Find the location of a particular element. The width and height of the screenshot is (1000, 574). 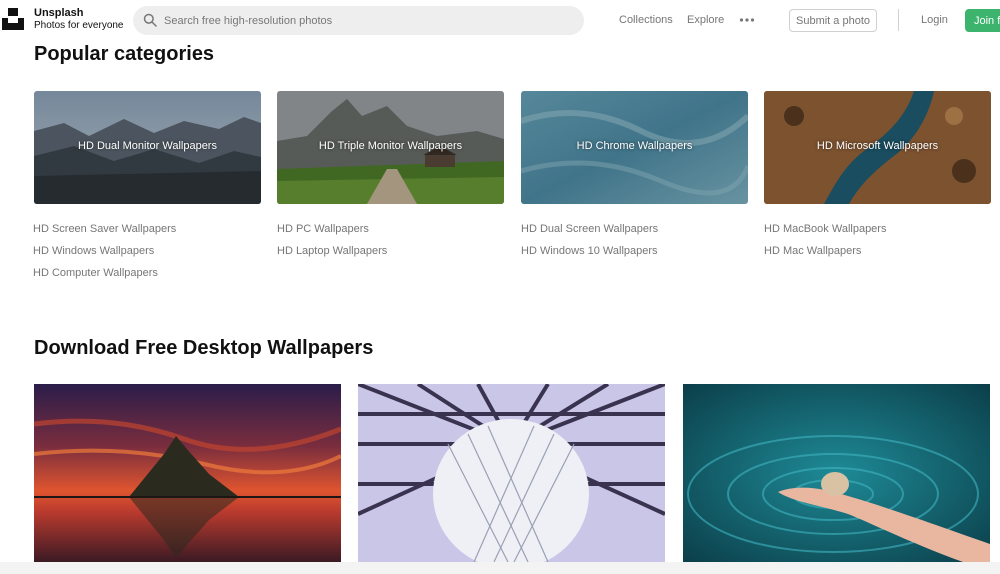

bottom-strip is located at coordinates (500, 568).